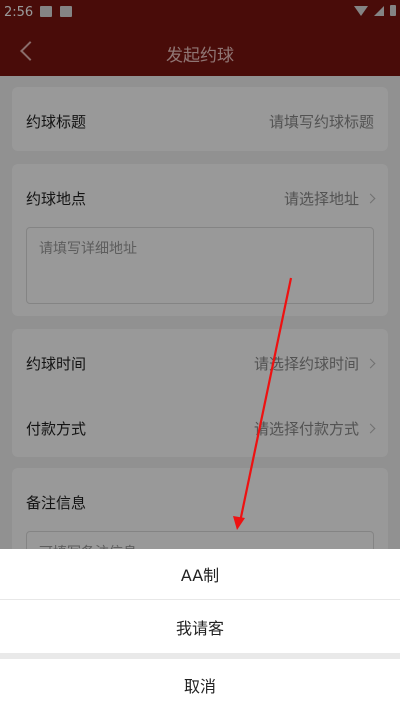 This screenshot has width=400, height=711. Describe the element at coordinates (200, 574) in the screenshot. I see `option-aa: AA制` at that location.